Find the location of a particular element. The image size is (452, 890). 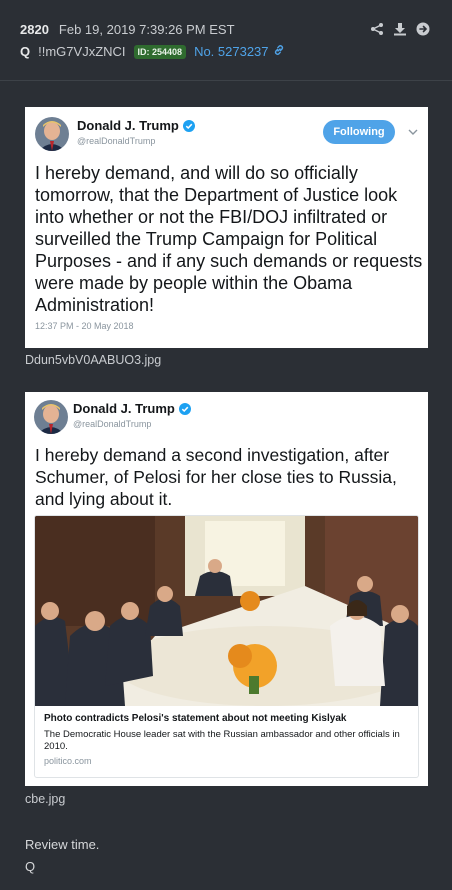

link-icon is located at coordinates (279, 51).